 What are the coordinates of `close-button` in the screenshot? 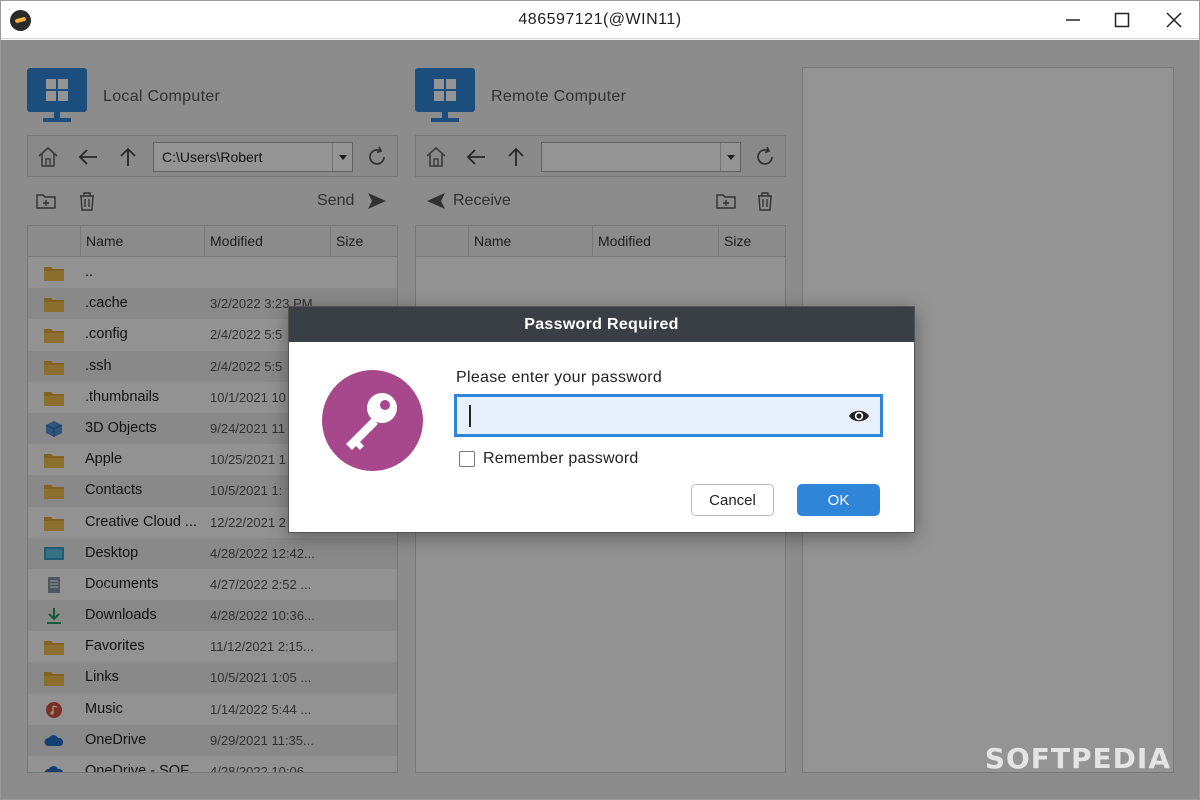 It's located at (1174, 20).